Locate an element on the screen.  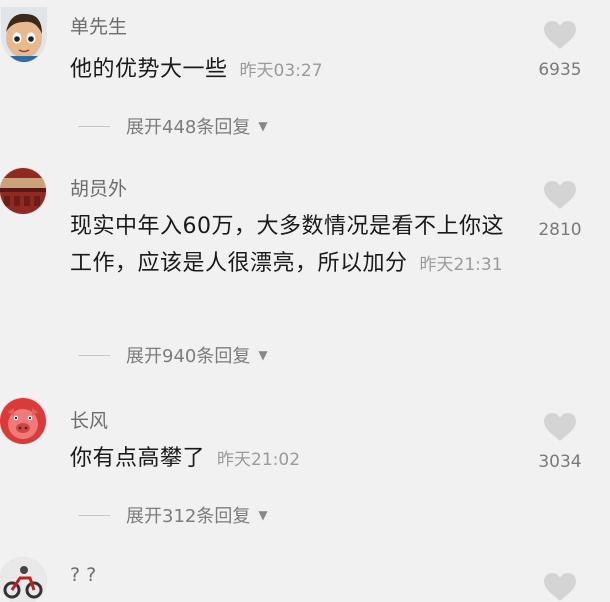
expand-replies-label: 展开448条回复 is located at coordinates (188, 127).